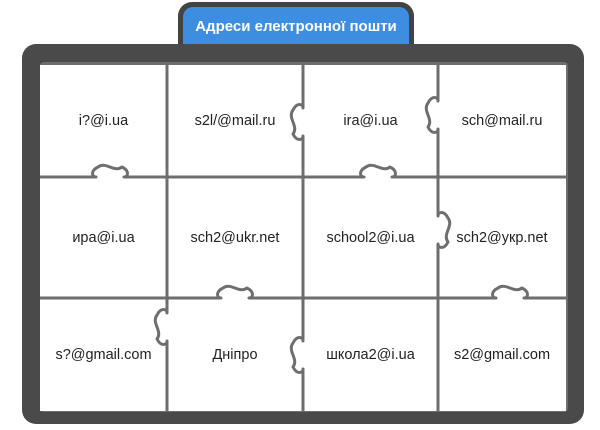  Describe the element at coordinates (103, 121) in the screenshot. I see `puzzle-tile-r1c1: i?@i.ua` at that location.